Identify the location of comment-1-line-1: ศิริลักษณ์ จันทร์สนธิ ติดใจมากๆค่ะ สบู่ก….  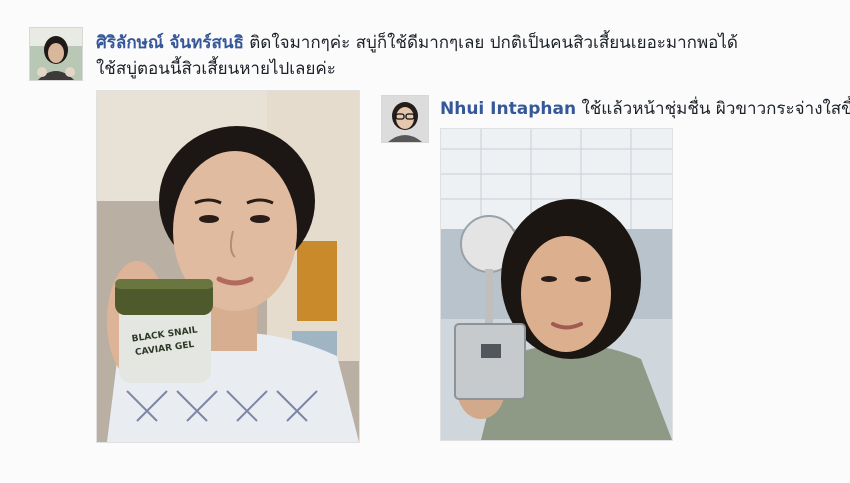
(417, 43).